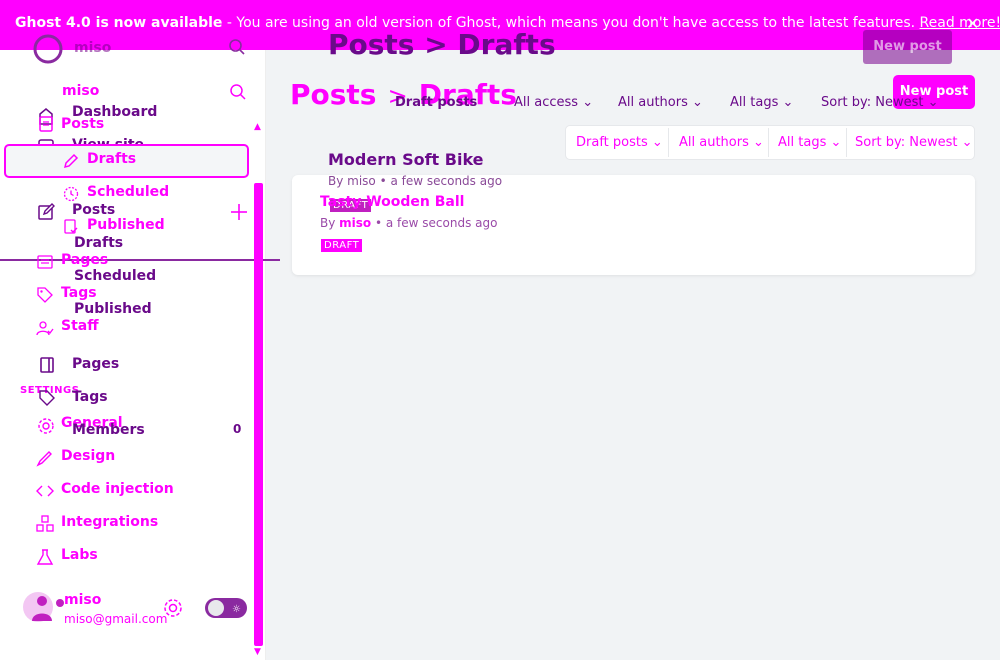  Describe the element at coordinates (45, 328) in the screenshot. I see `staff-icon` at that location.